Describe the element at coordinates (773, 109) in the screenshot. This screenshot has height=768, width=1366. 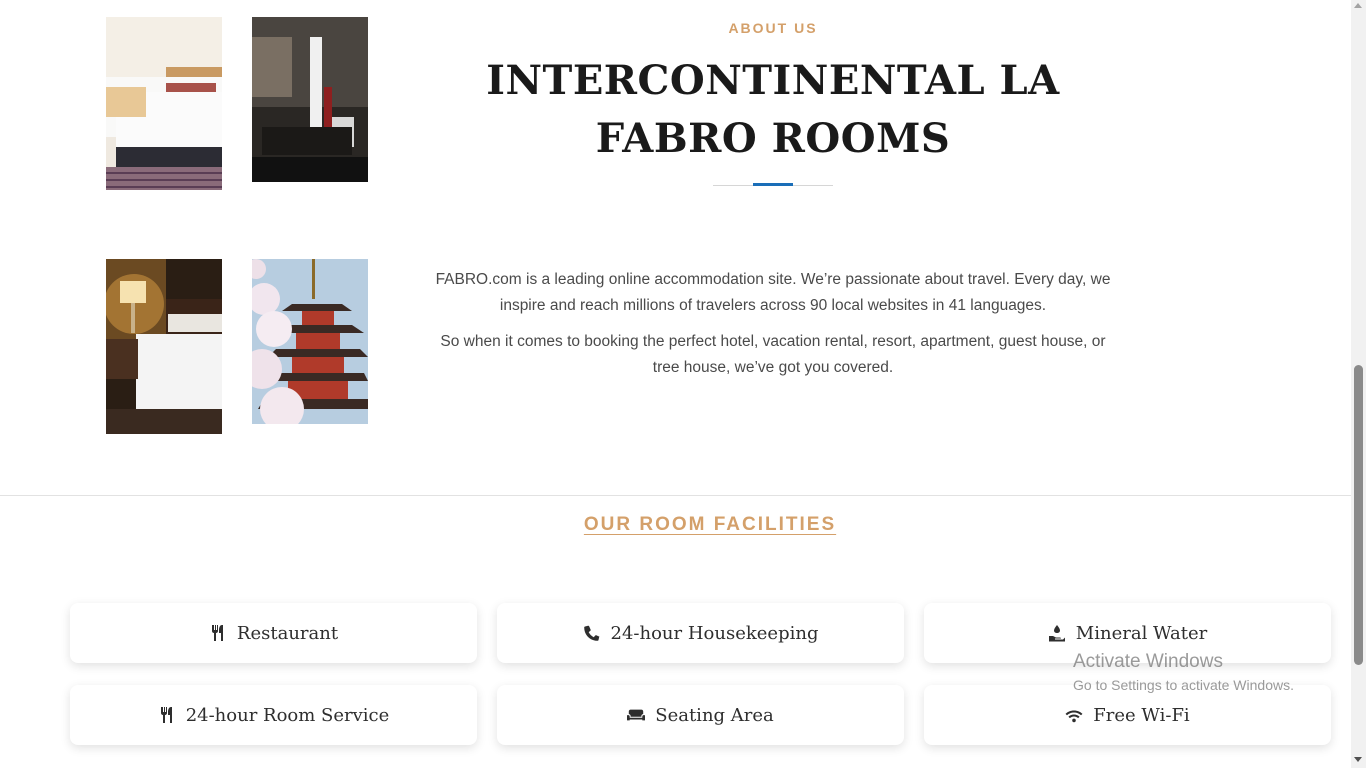
I see `page-title: INTERCONTINENTAL LA FABRO ROOMS` at that location.